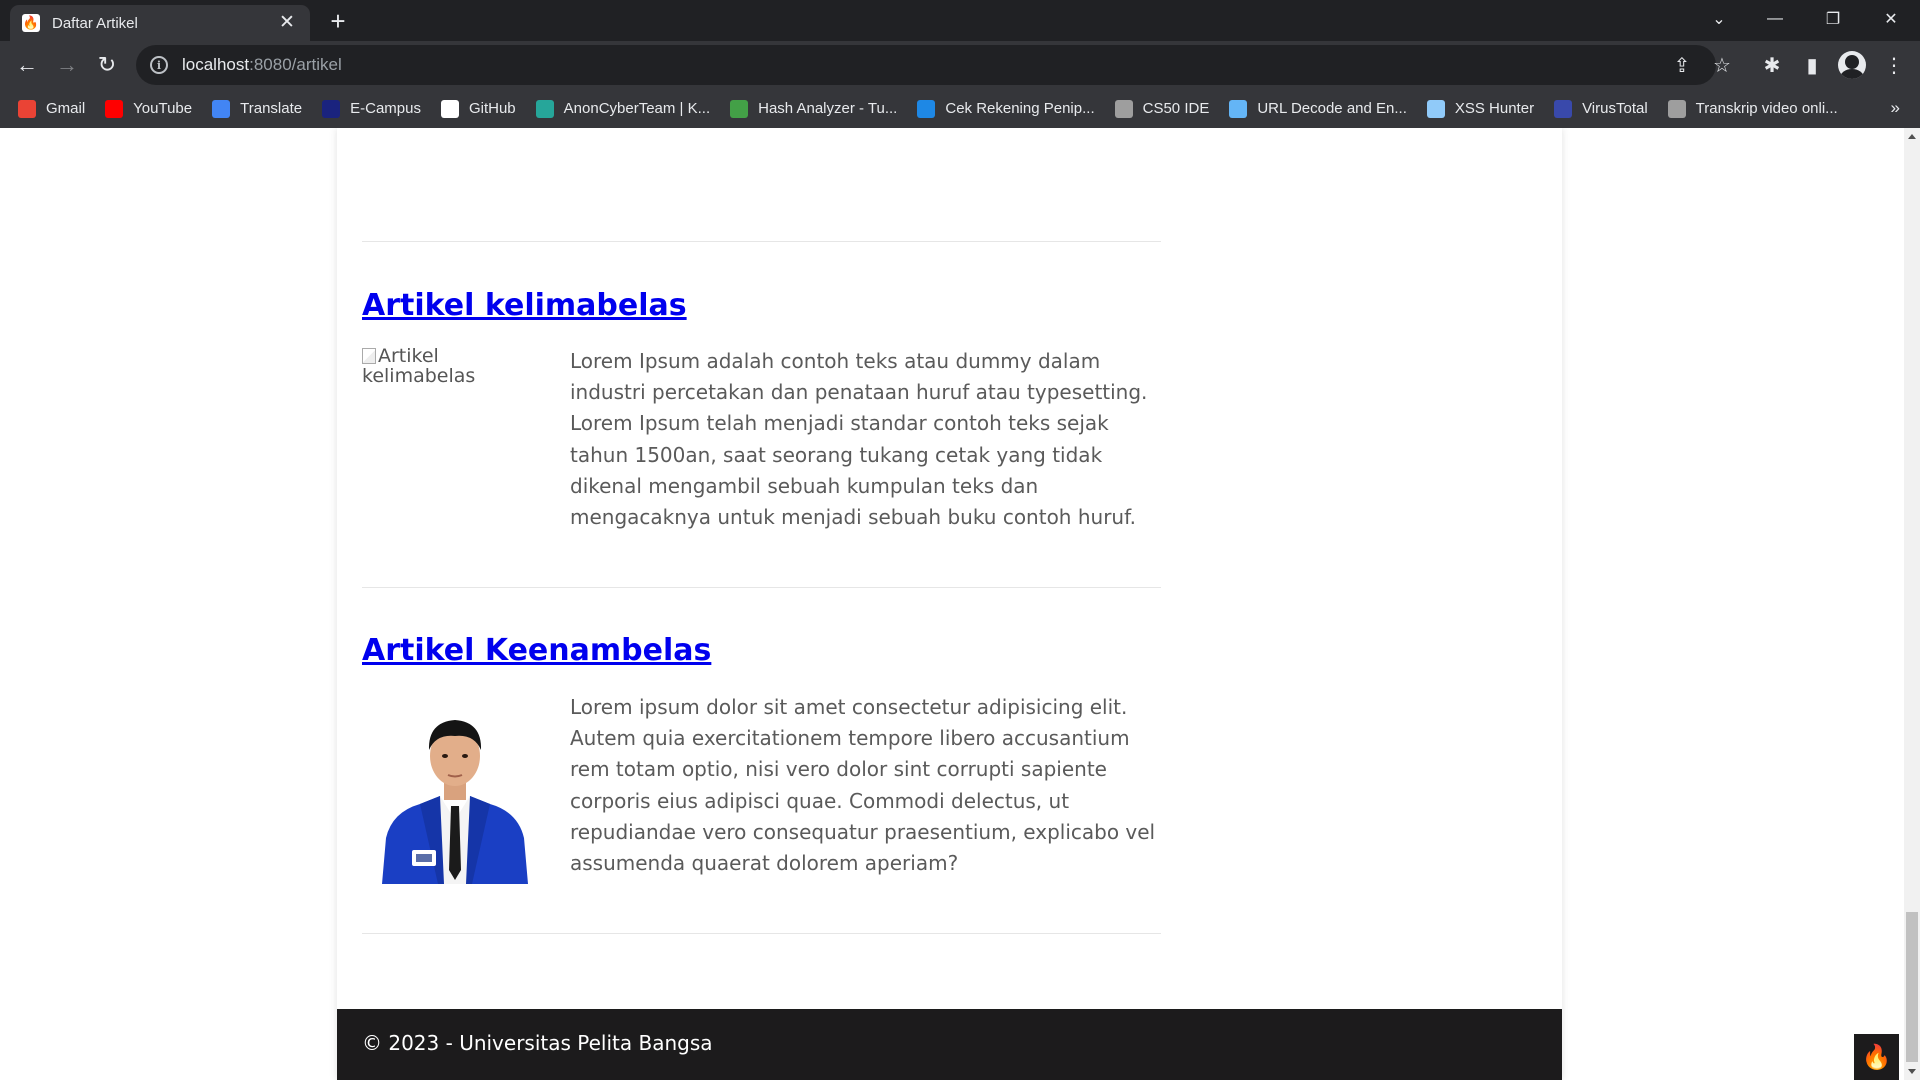  I want to click on gmail-icon, so click(27, 108).